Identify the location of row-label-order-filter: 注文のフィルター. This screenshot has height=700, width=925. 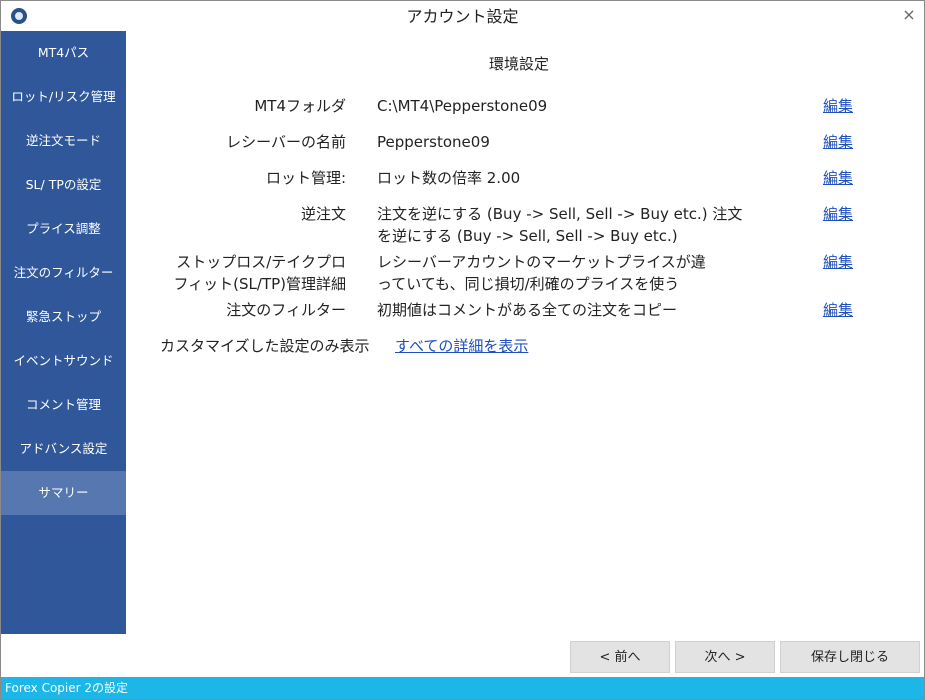
(286, 310).